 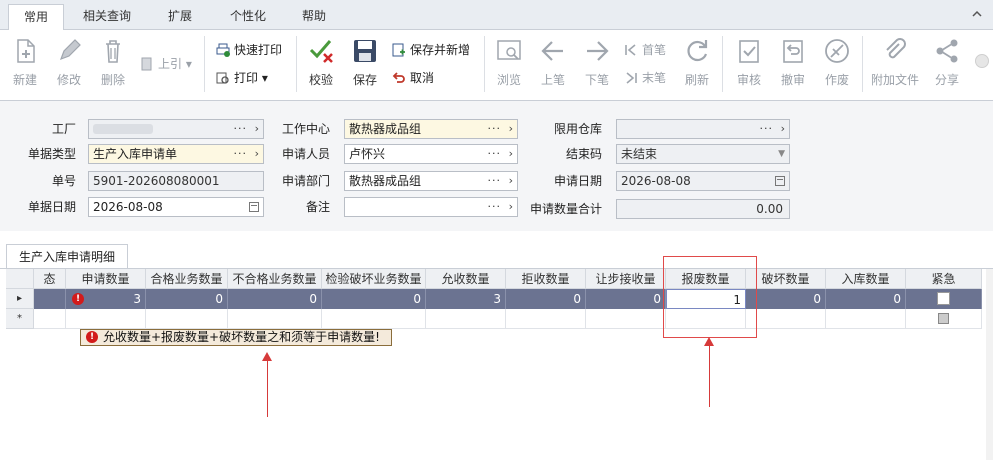 What do you see at coordinates (25, 63) in the screenshot?
I see `new-button: 新建` at bounding box center [25, 63].